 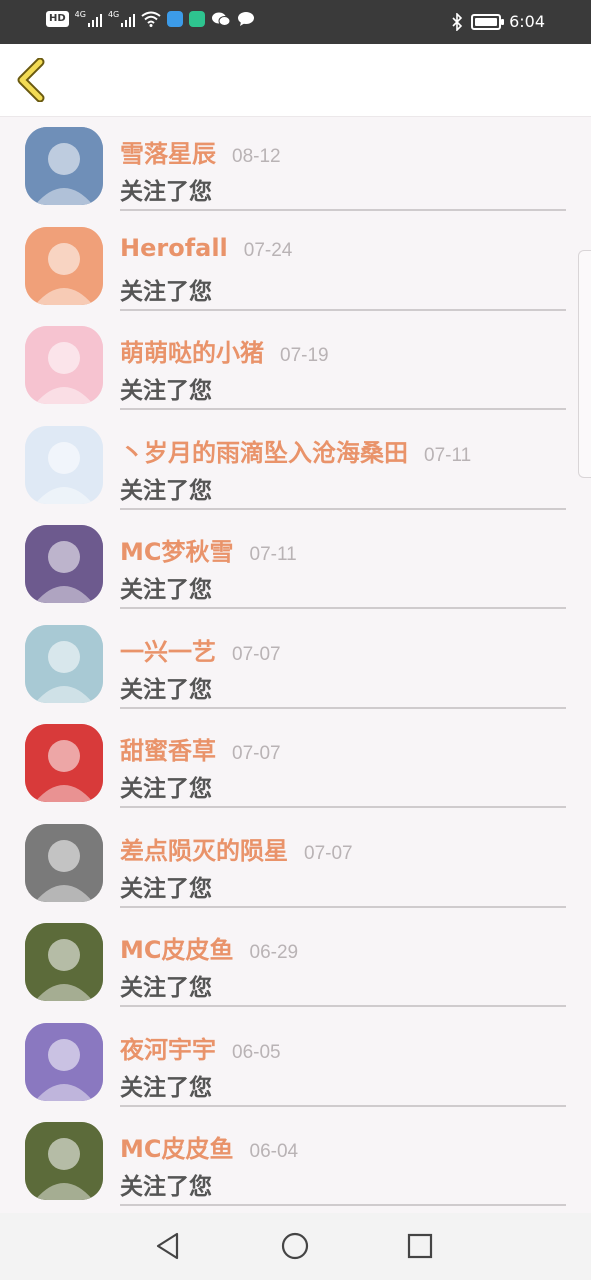 What do you see at coordinates (304, 355) in the screenshot?
I see `follow-date: 07-19` at bounding box center [304, 355].